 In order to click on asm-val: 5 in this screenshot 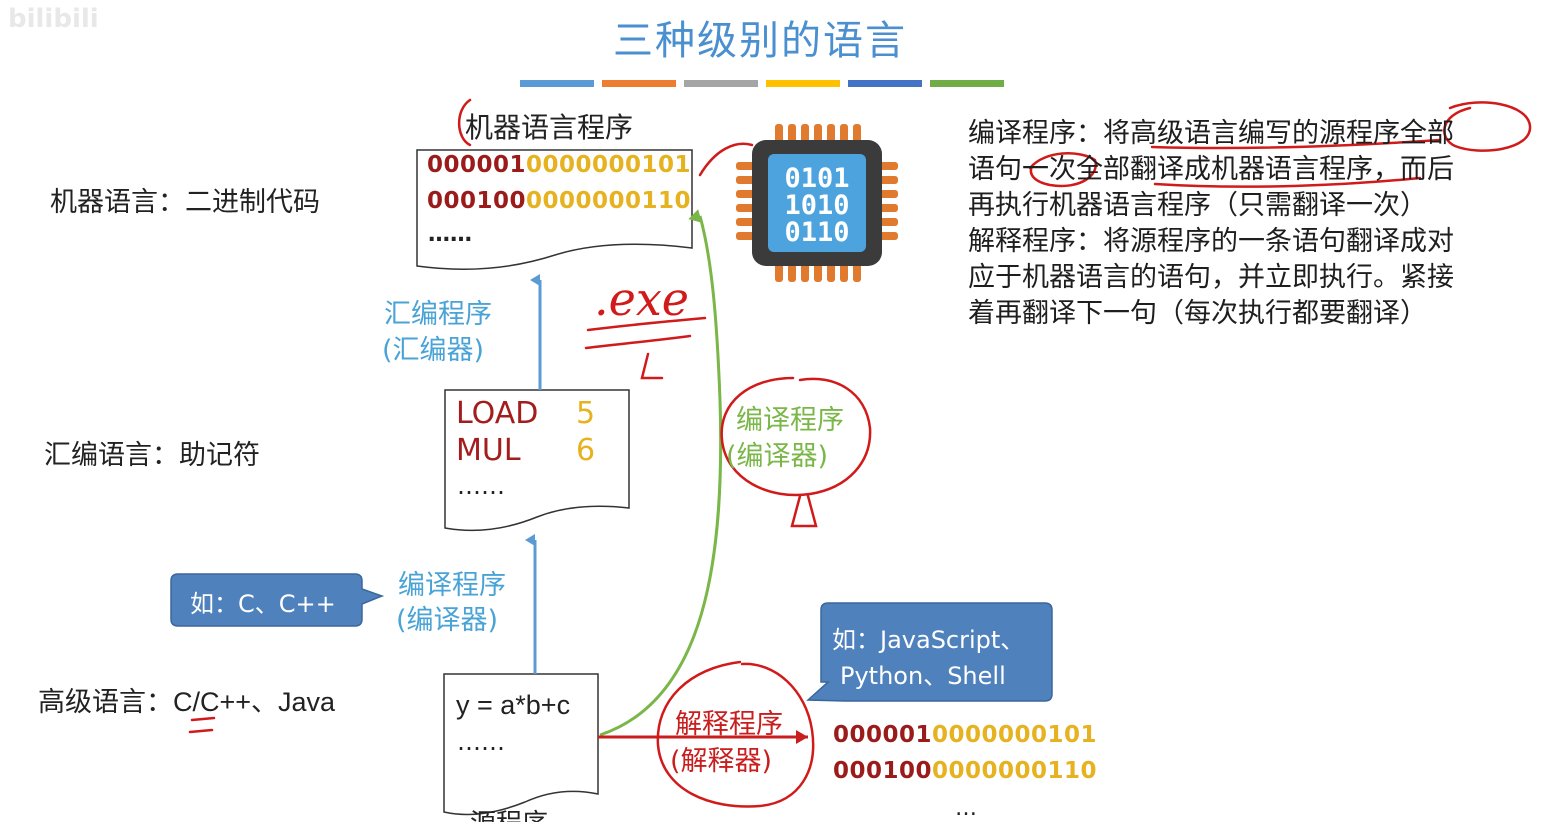, I will do `click(586, 413)`.